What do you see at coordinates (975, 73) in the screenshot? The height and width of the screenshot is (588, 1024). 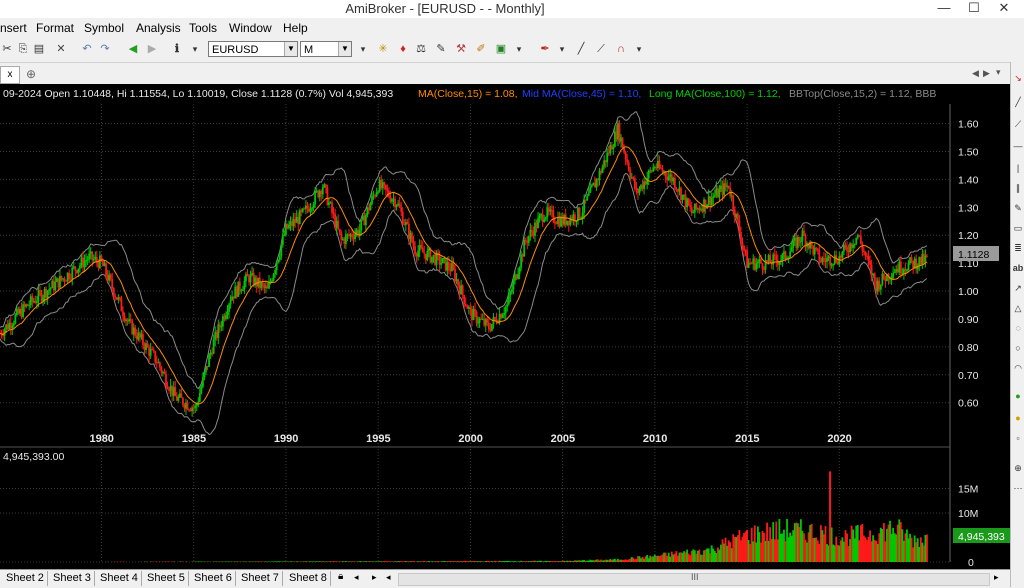 I see `tab-scroll-left-icon: ◀` at bounding box center [975, 73].